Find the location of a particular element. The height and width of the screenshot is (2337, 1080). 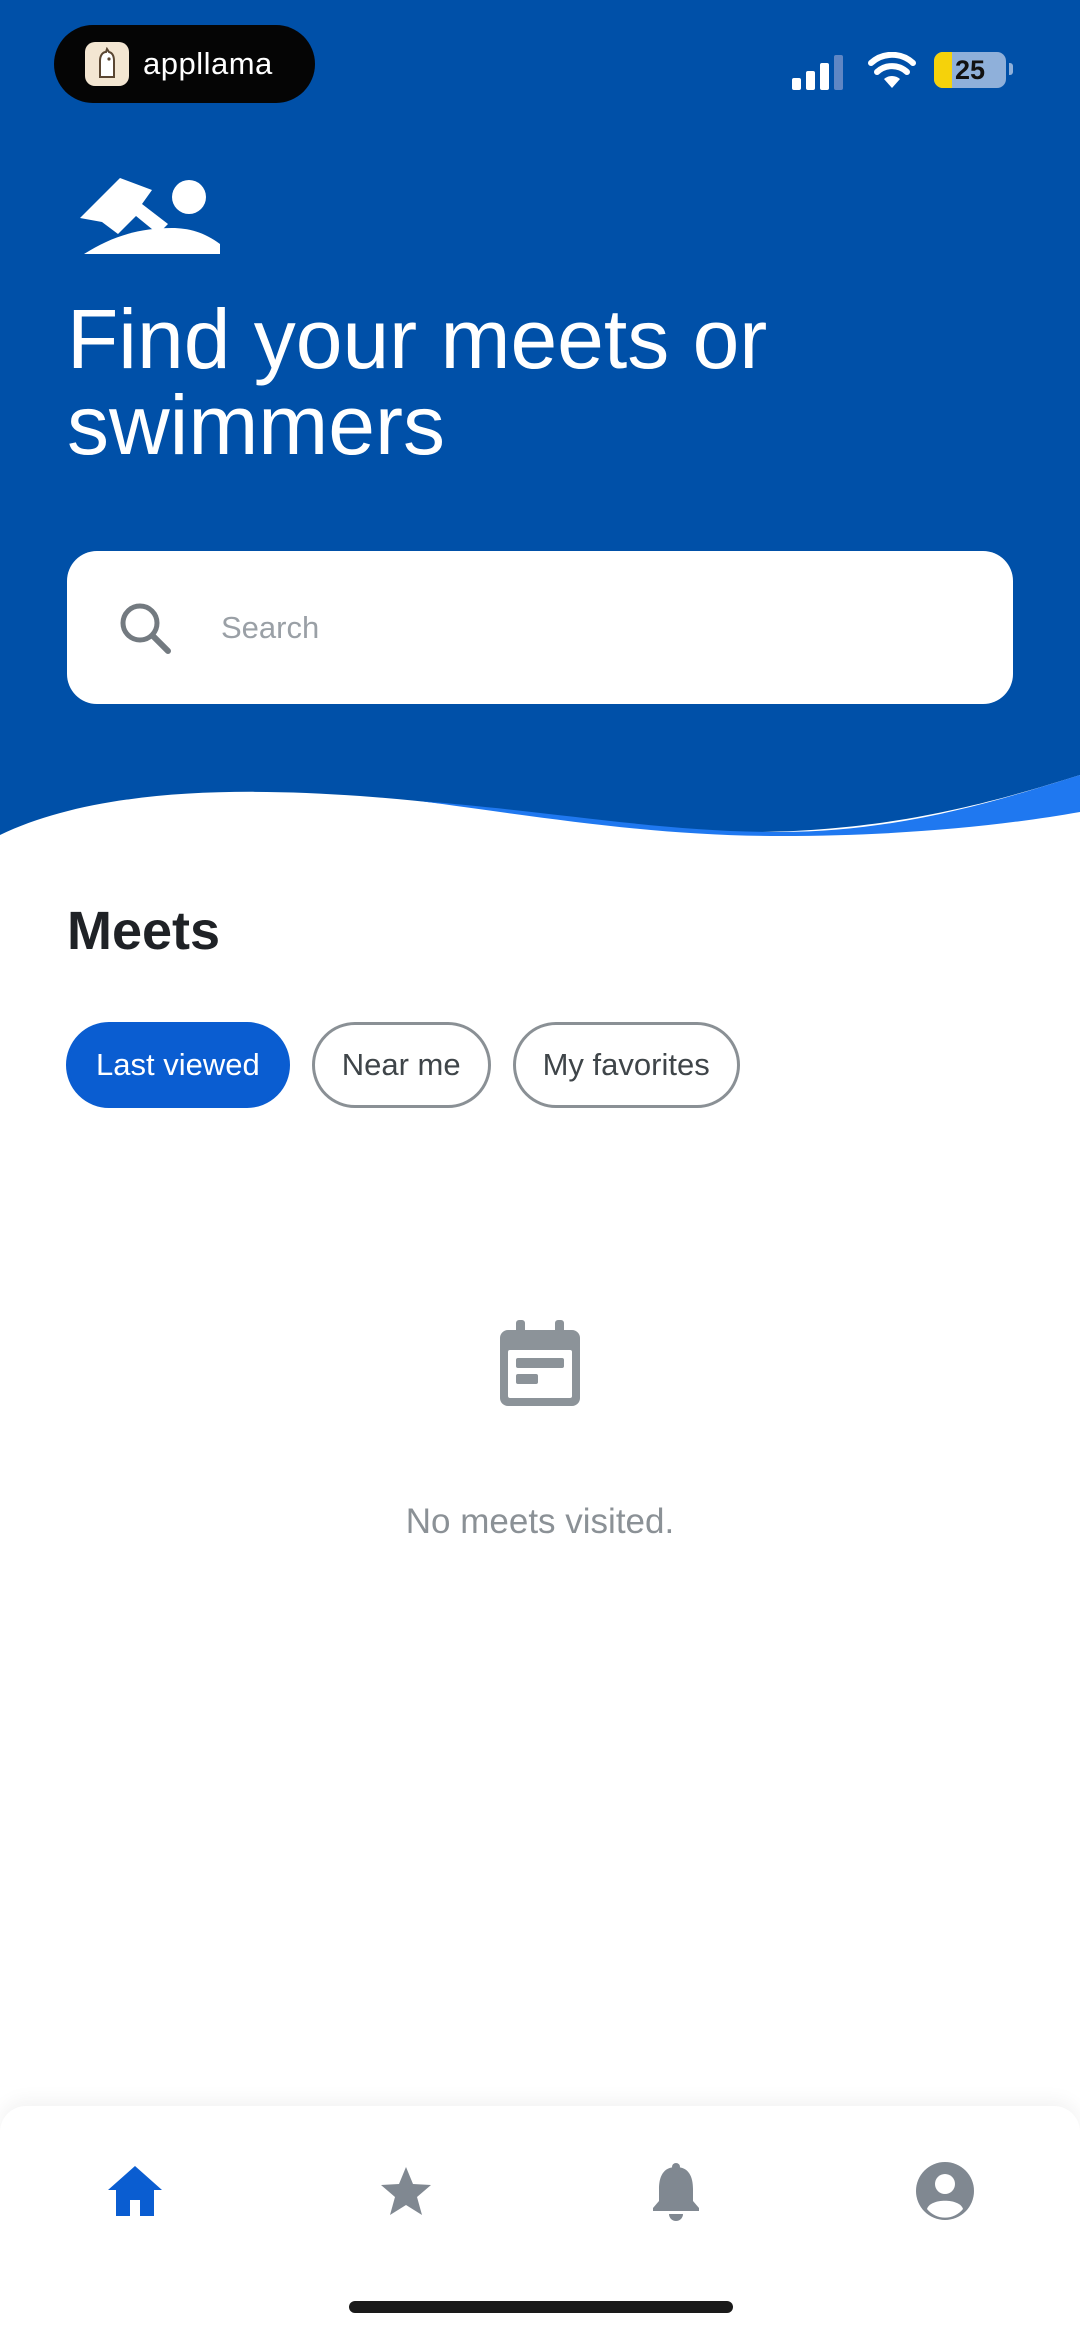

meets-section-title: Meets is located at coordinates (144, 931).